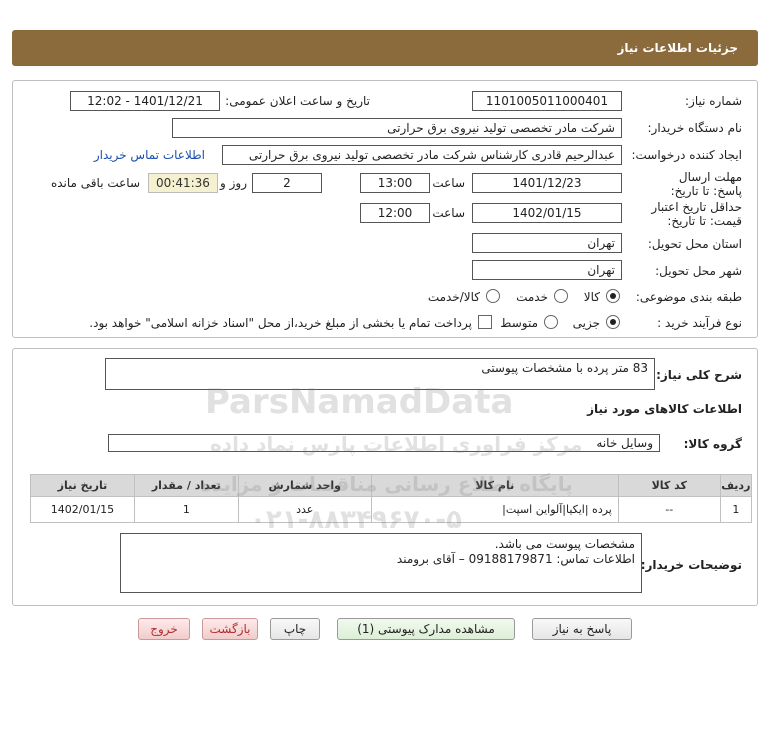  I want to click on category-label: طبقه بندی موضوعی:, so click(688, 297).